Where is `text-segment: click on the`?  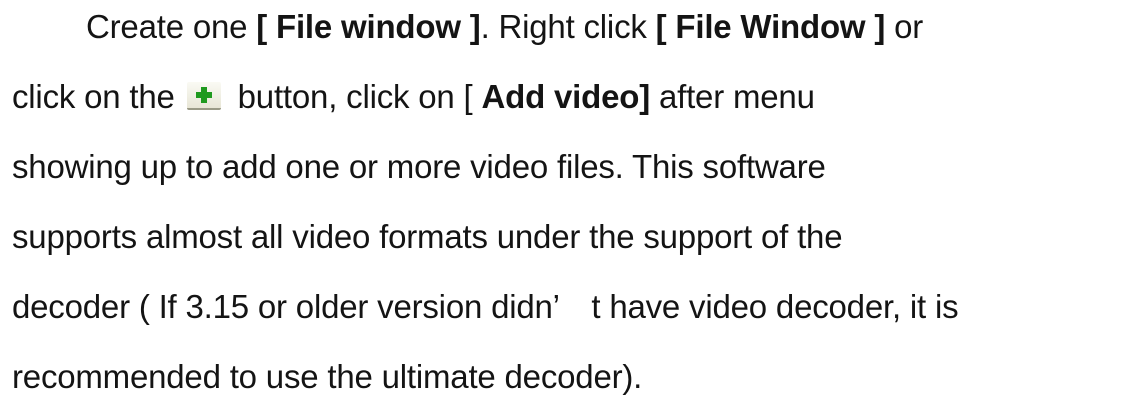 text-segment: click on the is located at coordinates (93, 96).